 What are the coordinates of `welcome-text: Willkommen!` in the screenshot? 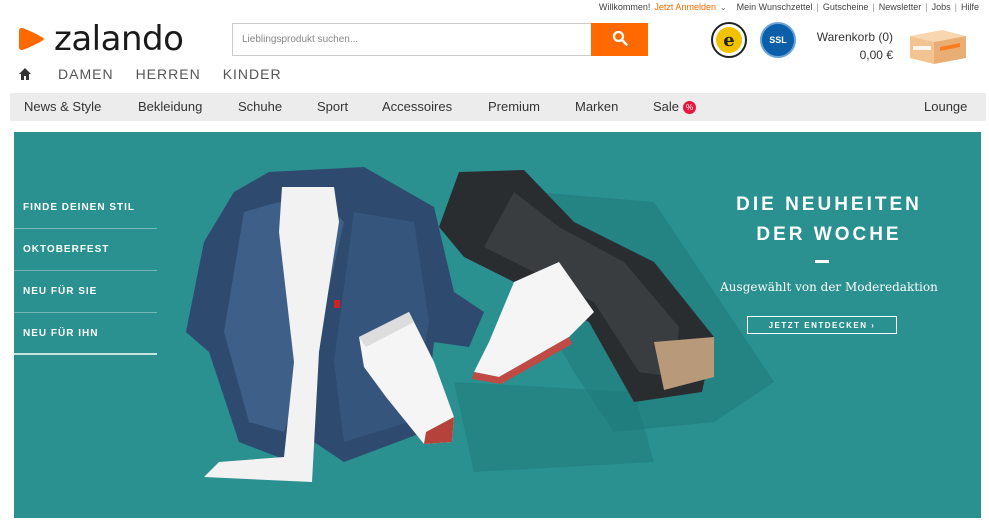 It's located at (624, 7).